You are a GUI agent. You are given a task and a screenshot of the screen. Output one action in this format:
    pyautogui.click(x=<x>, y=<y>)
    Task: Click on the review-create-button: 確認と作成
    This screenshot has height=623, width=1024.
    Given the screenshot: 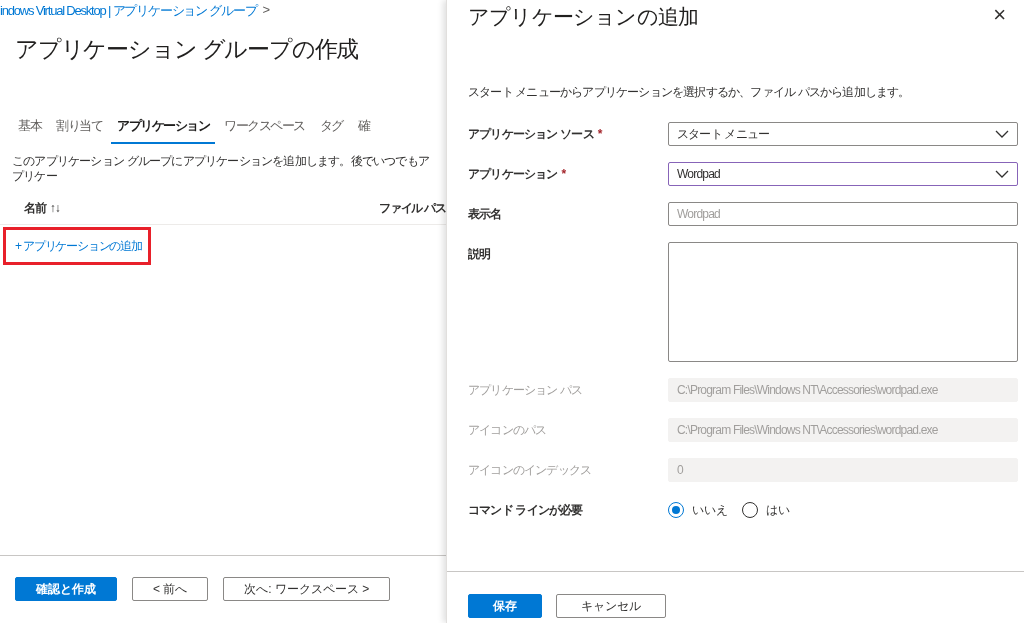 What is the action you would take?
    pyautogui.click(x=66, y=589)
    